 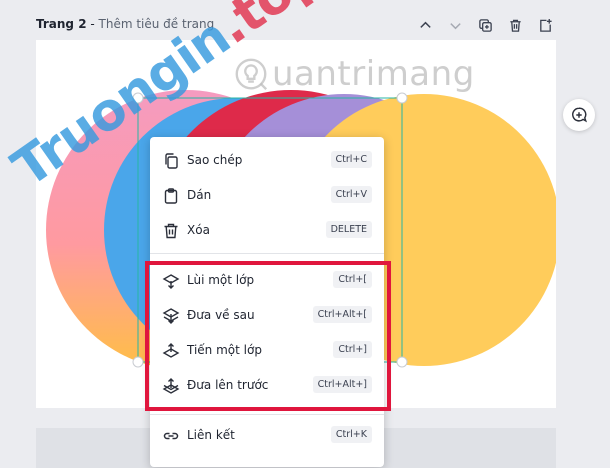 What do you see at coordinates (267, 230) in the screenshot?
I see `menu-item-delete: Xóa DELETE` at bounding box center [267, 230].